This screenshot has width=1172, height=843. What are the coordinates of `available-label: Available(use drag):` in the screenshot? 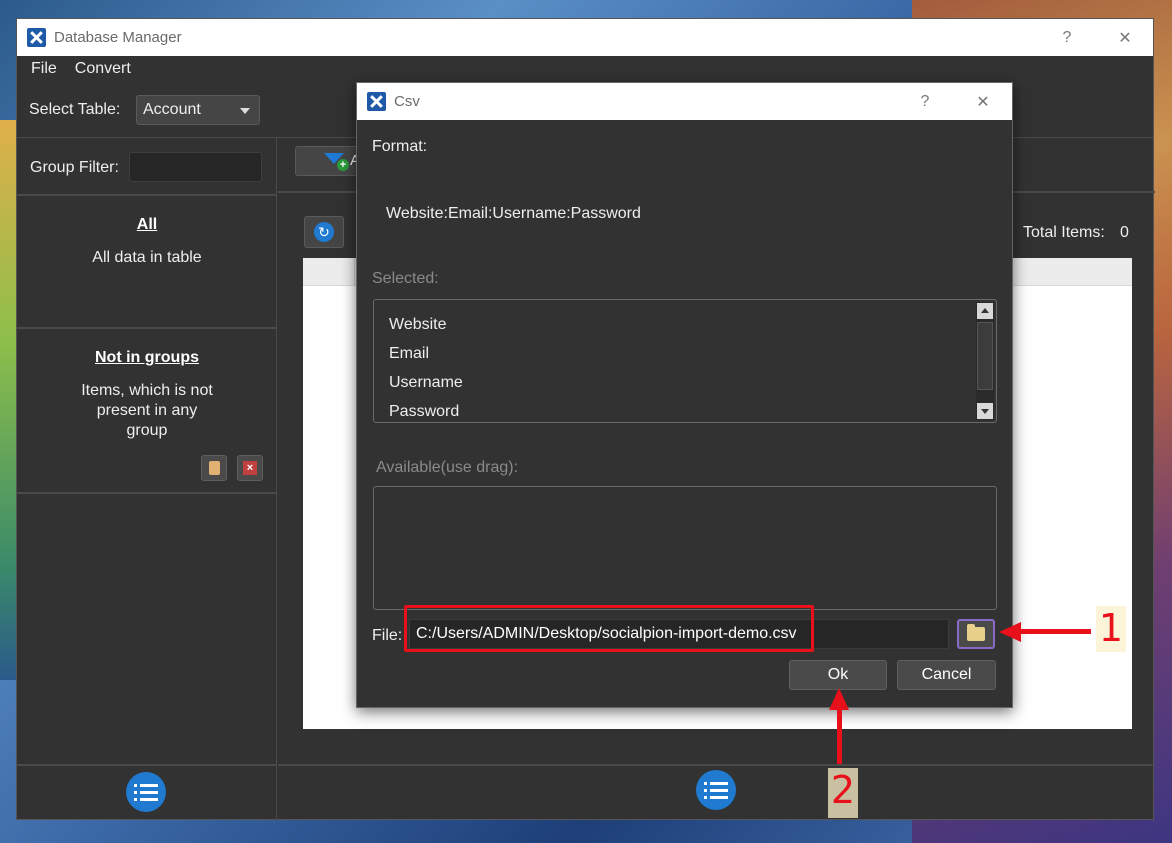 It's located at (447, 467).